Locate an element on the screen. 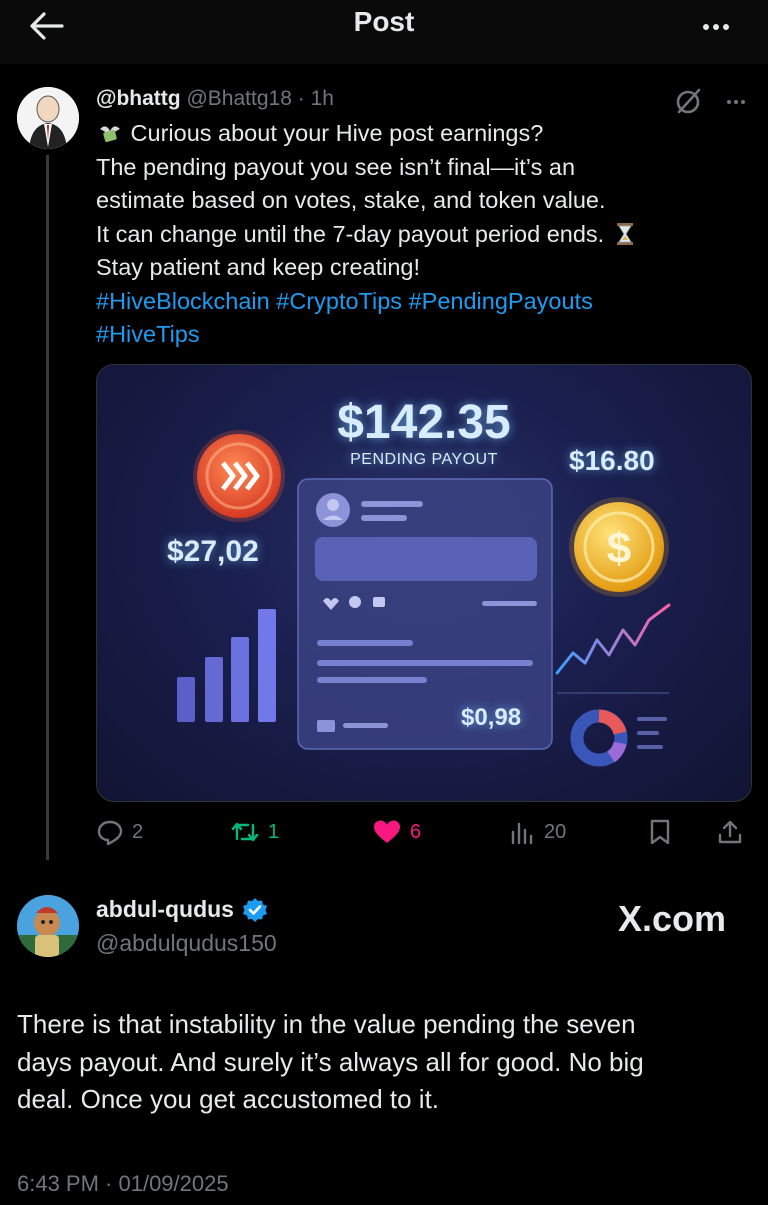  dollar-coin-icon: $ is located at coordinates (619, 547).